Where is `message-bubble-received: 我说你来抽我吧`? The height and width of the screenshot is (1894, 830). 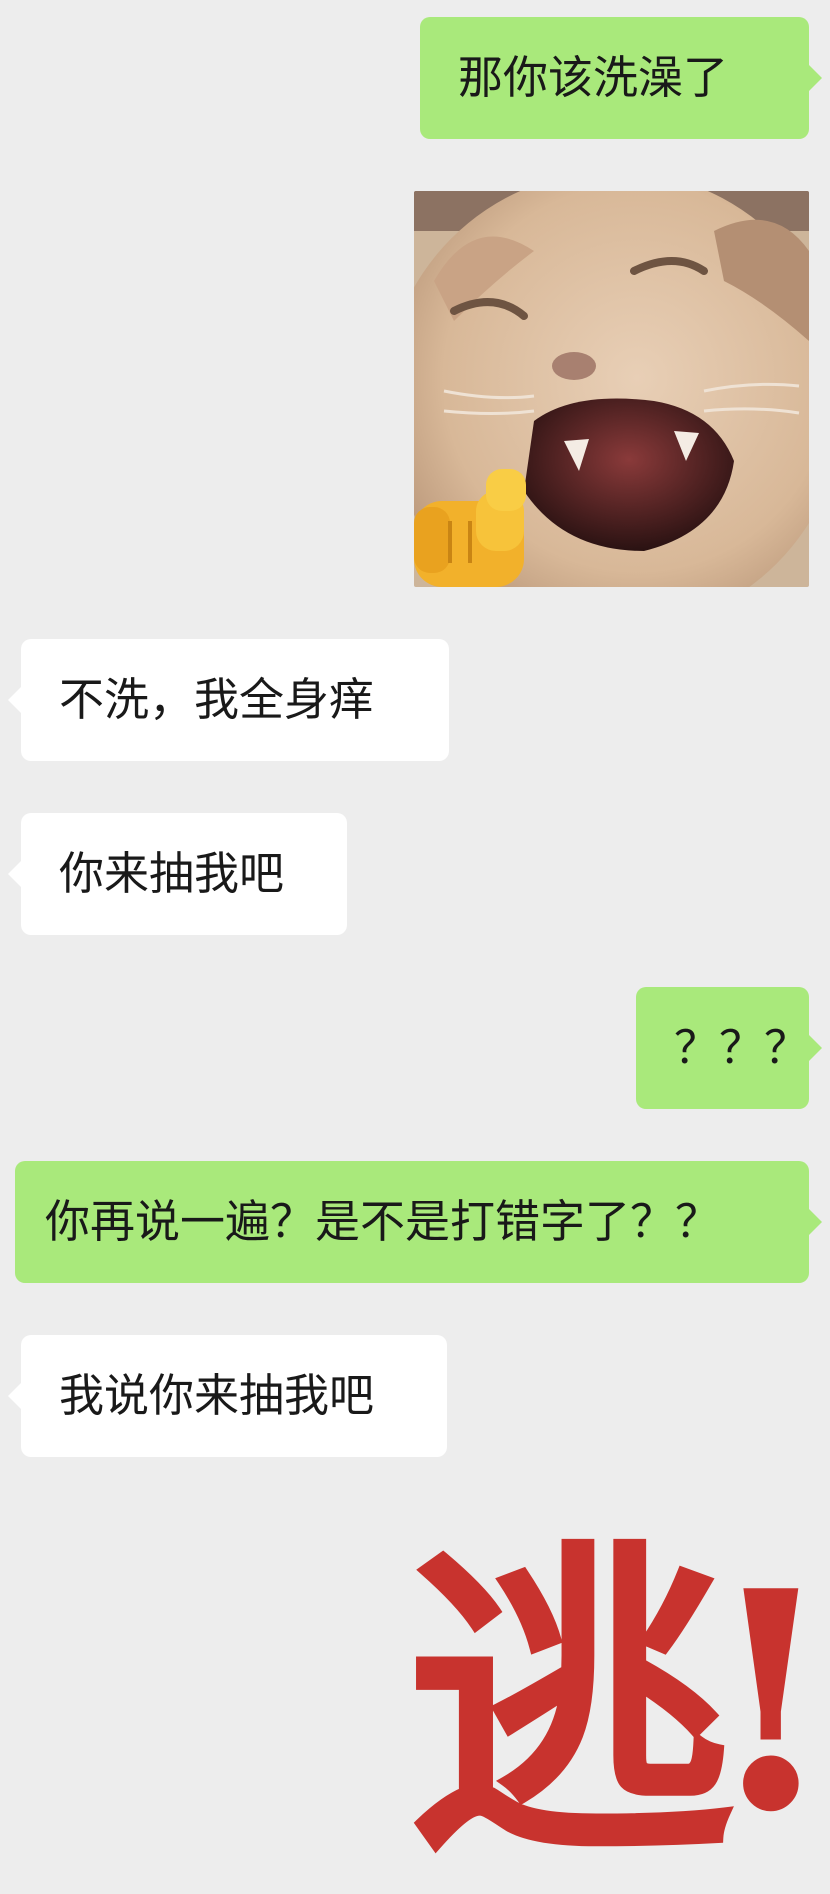 message-bubble-received: 我说你来抽我吧 is located at coordinates (227, 1396).